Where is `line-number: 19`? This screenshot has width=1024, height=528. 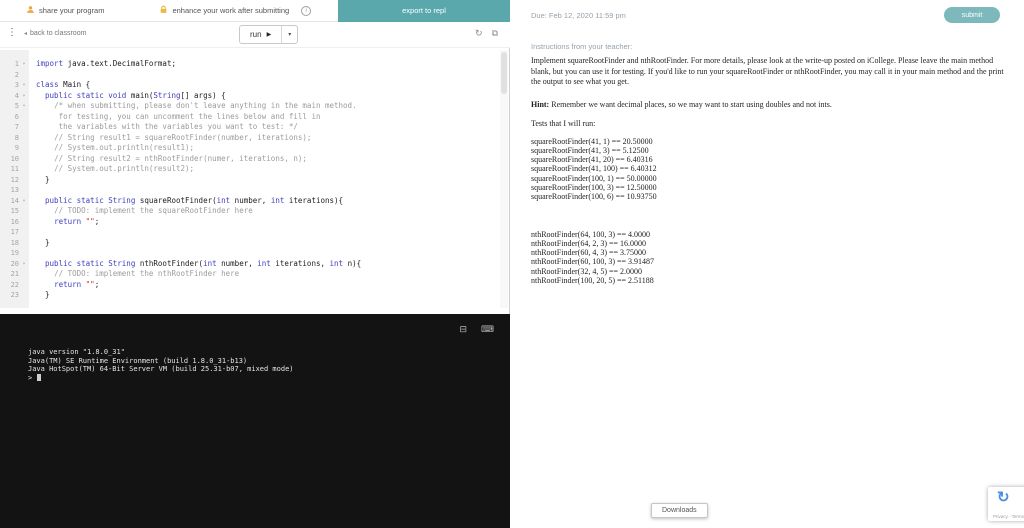
line-number: 19 is located at coordinates (14, 253).